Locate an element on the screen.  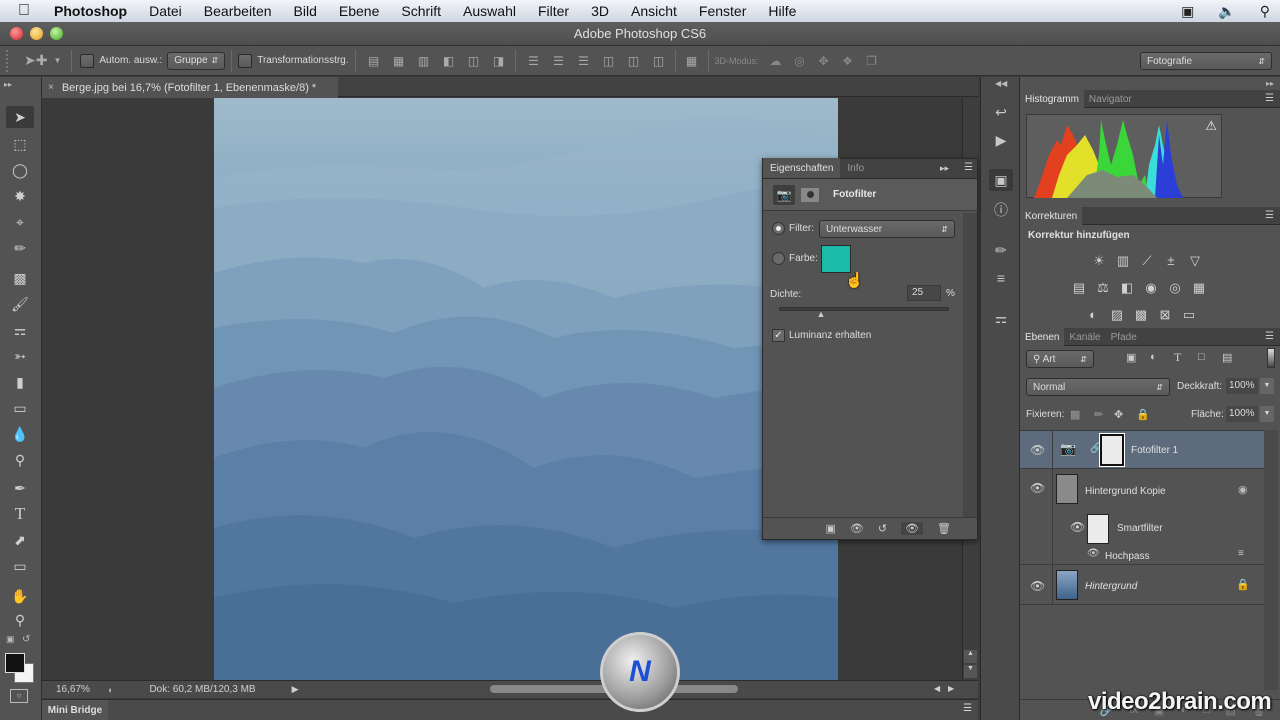
mini-bridge-tab: Mini Bridge is located at coordinates (75, 710).